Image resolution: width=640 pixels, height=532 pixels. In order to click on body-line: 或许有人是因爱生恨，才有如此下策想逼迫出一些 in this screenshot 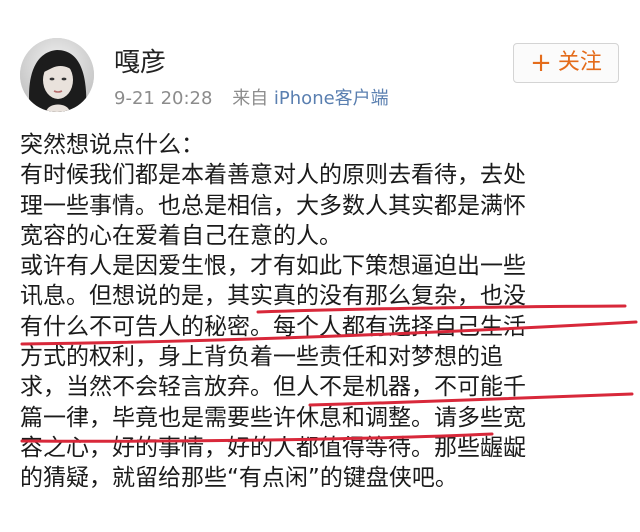, I will do `click(273, 266)`.